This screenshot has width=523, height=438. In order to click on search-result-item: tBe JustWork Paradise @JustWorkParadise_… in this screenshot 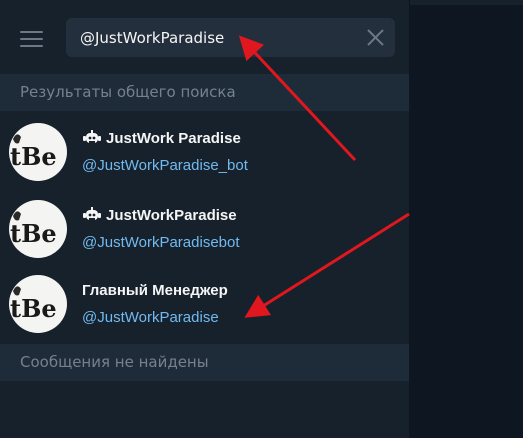, I will do `click(204, 152)`.